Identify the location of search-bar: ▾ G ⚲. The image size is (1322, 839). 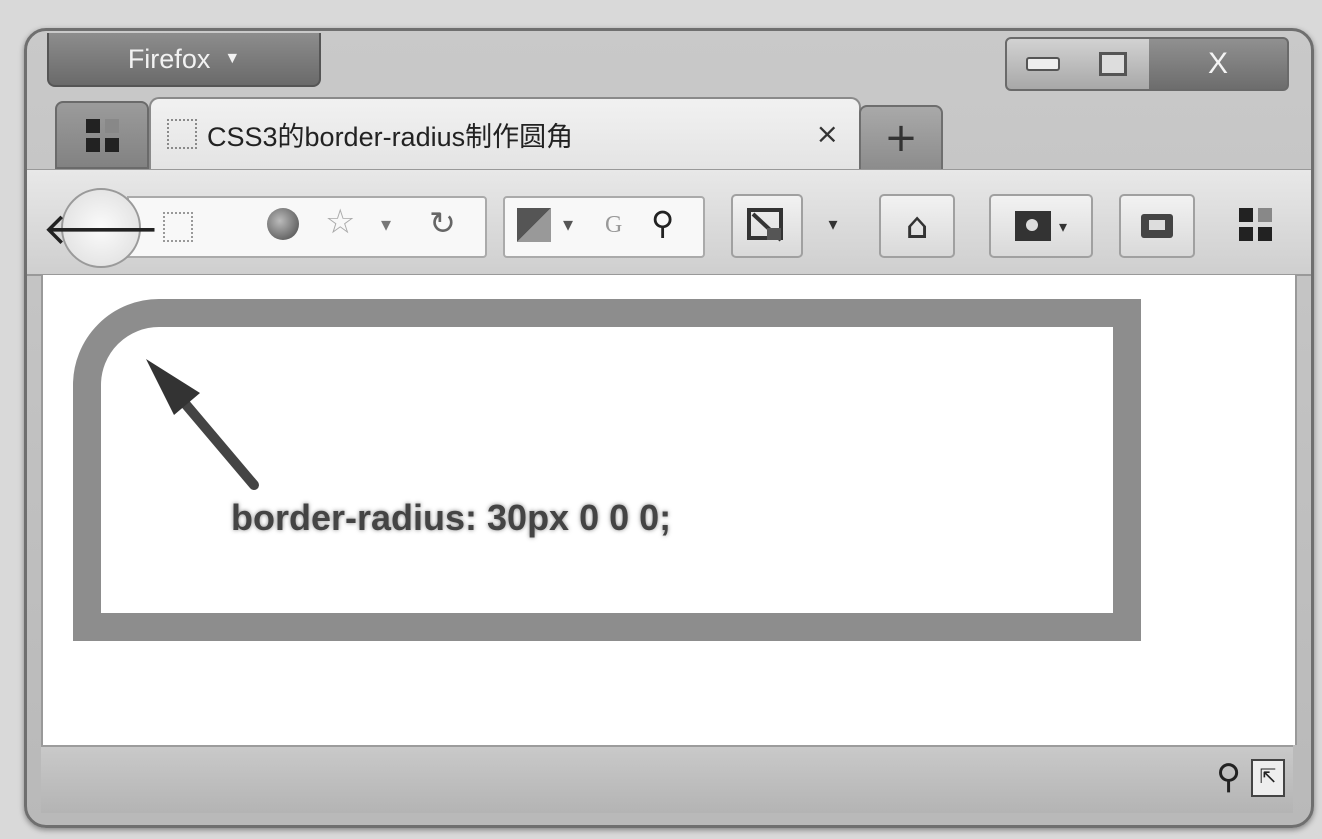
(604, 227).